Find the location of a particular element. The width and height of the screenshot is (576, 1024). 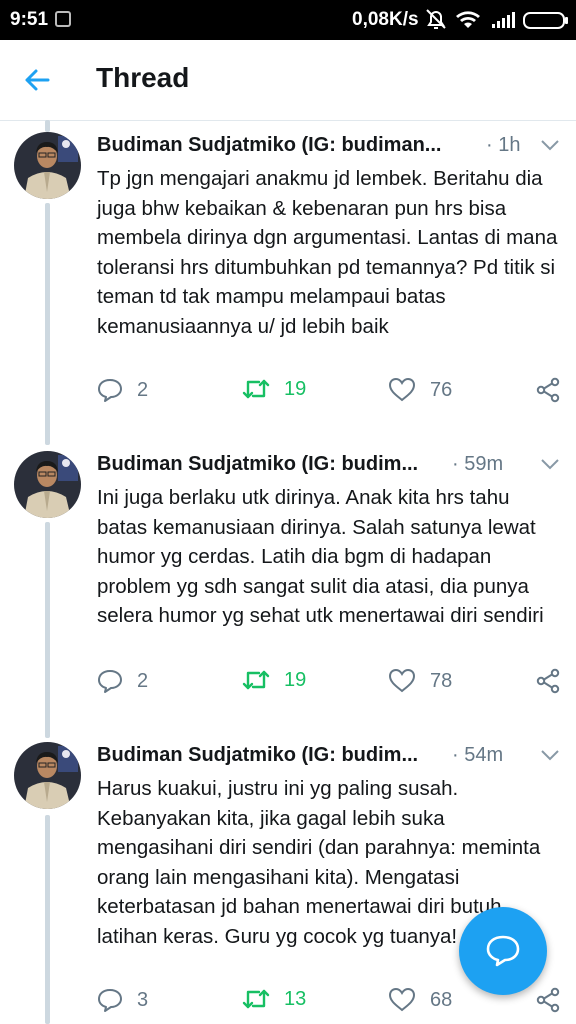

back-arrow-icon is located at coordinates (37, 80).